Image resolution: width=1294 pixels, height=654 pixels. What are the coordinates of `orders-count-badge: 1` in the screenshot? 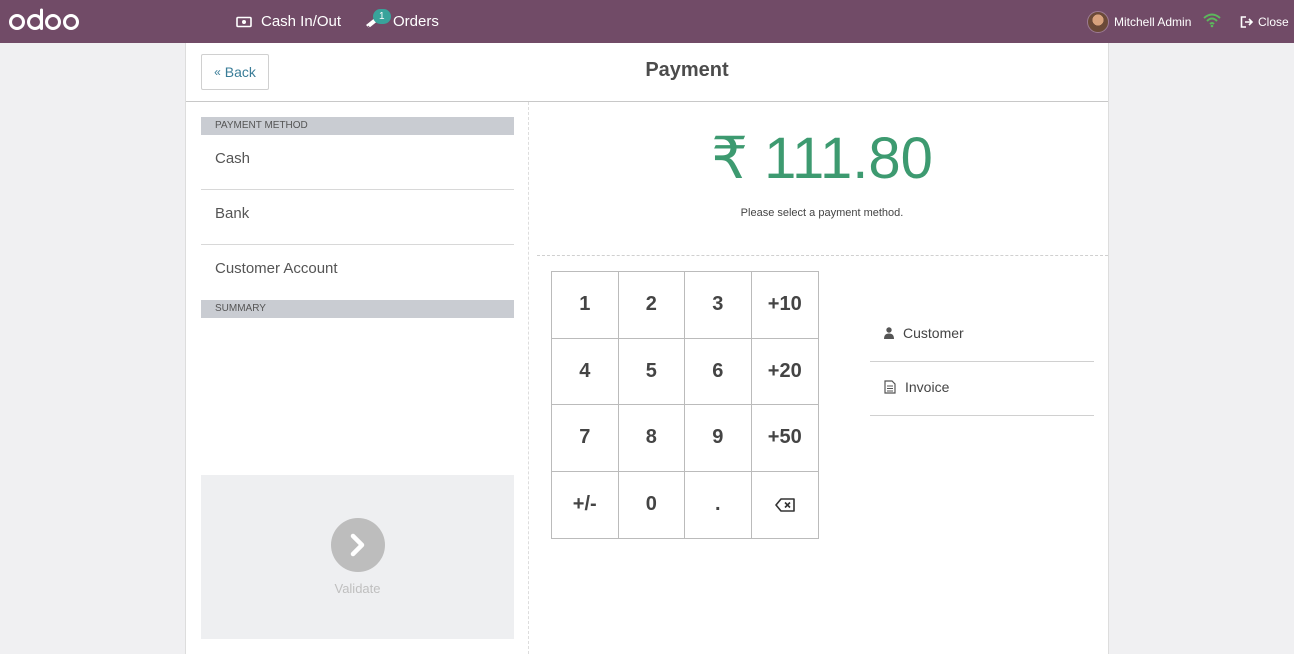 It's located at (382, 16).